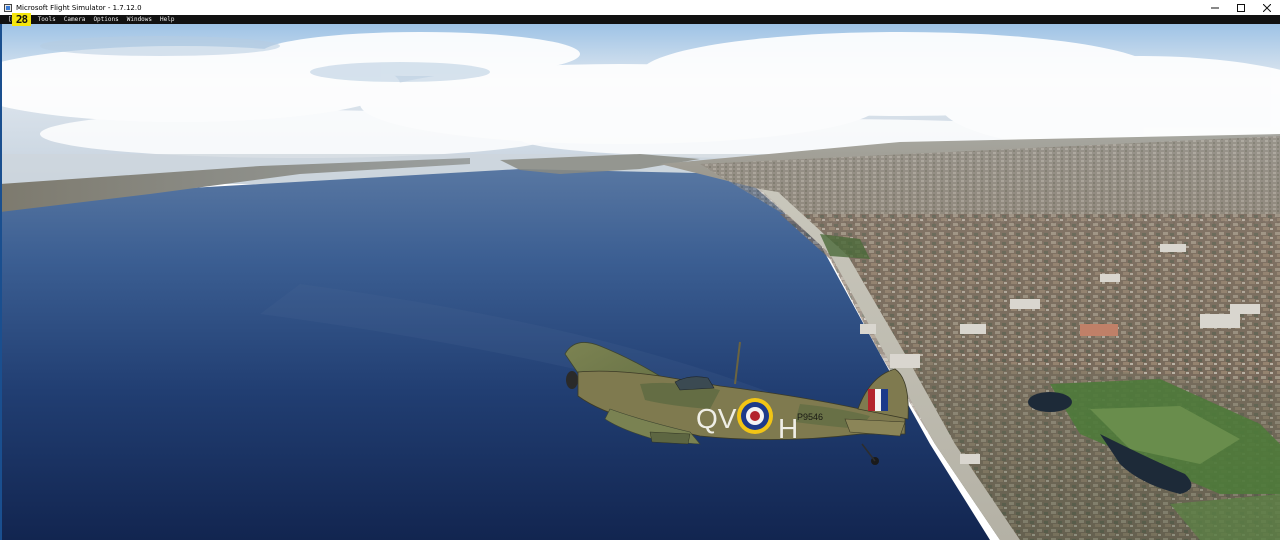 The width and height of the screenshot is (1280, 540). I want to click on menu-camera: Camera, so click(75, 19).